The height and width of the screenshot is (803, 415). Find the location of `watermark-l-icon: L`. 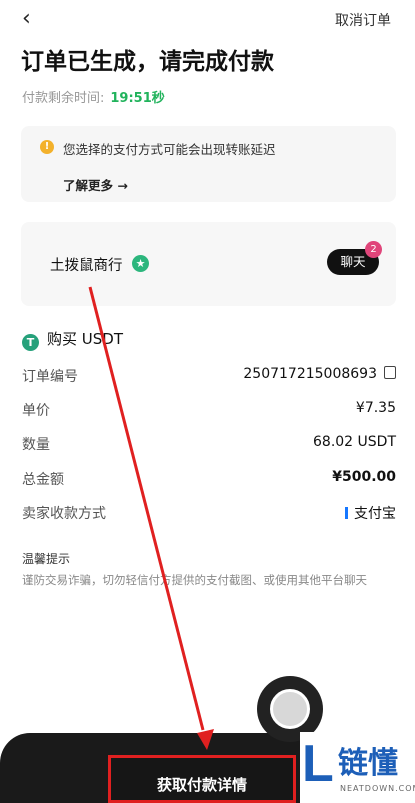

watermark-l-icon: L is located at coordinates (318, 764).